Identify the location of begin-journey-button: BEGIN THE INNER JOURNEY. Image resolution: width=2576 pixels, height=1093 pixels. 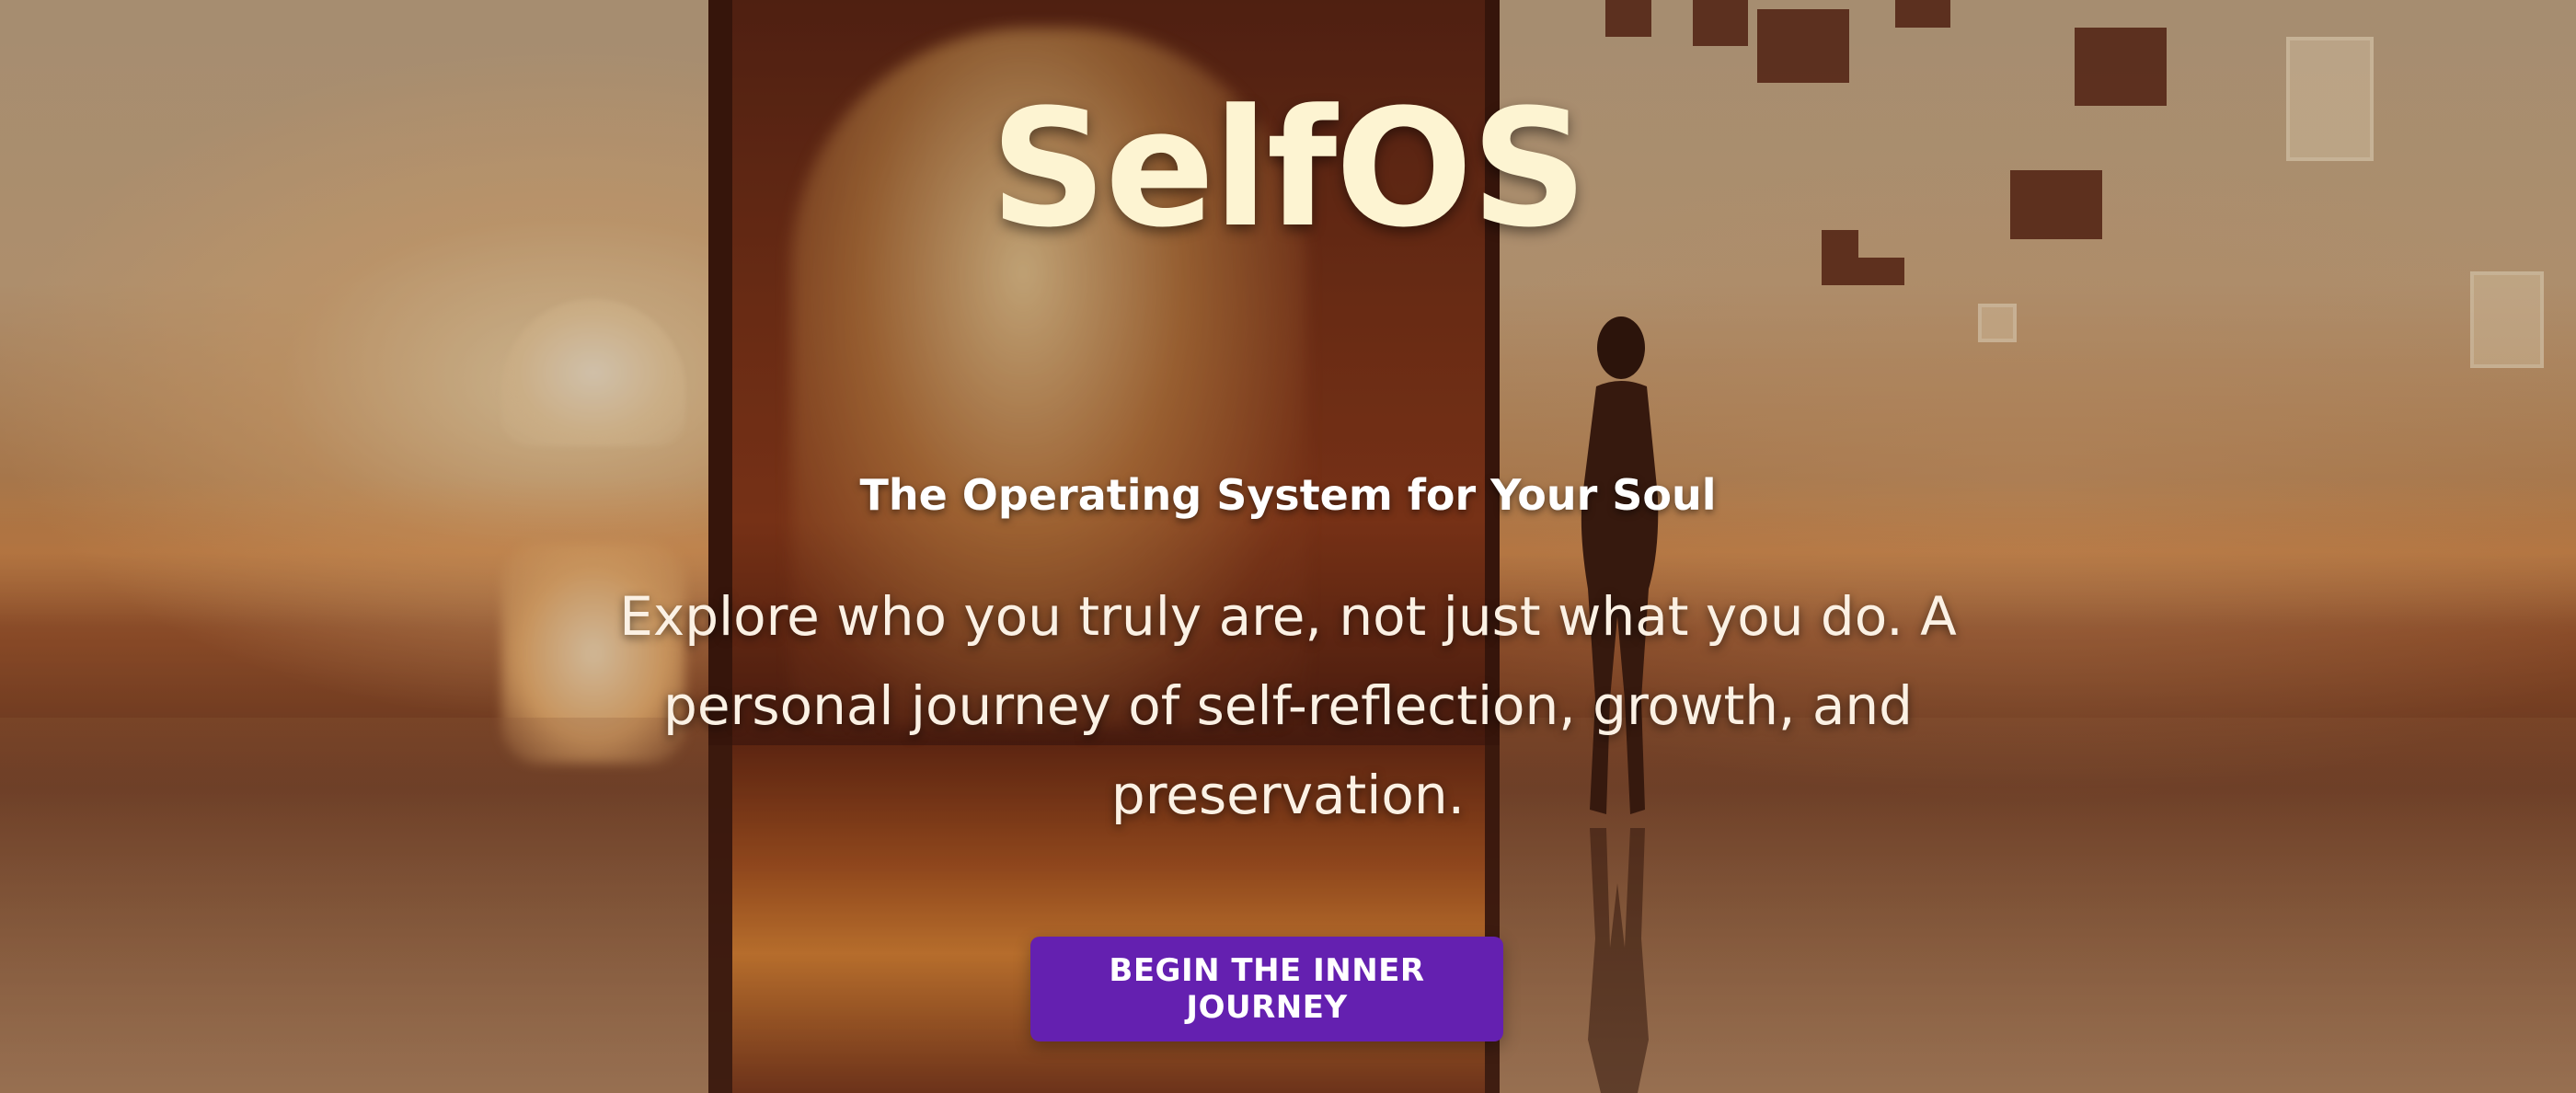
(1266, 989).